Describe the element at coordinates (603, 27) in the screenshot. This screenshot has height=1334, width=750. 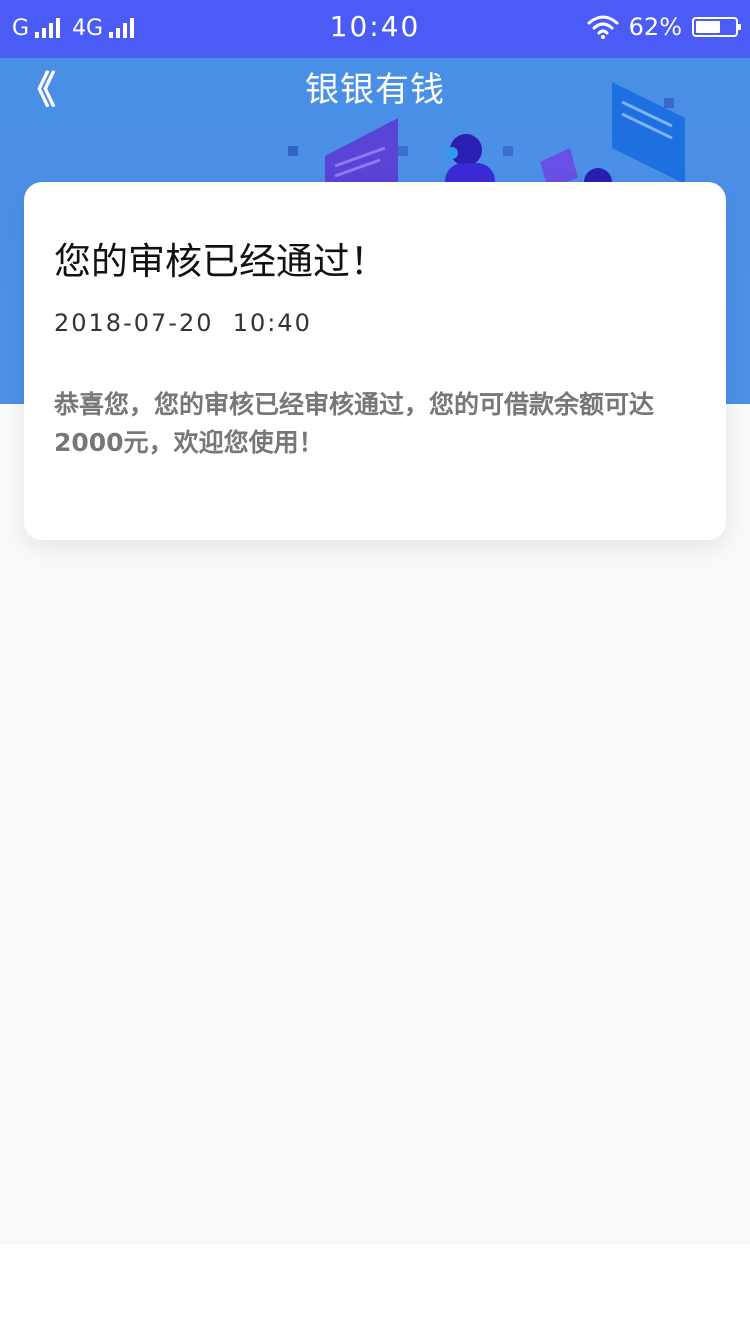
I see `wifi-icon` at that location.